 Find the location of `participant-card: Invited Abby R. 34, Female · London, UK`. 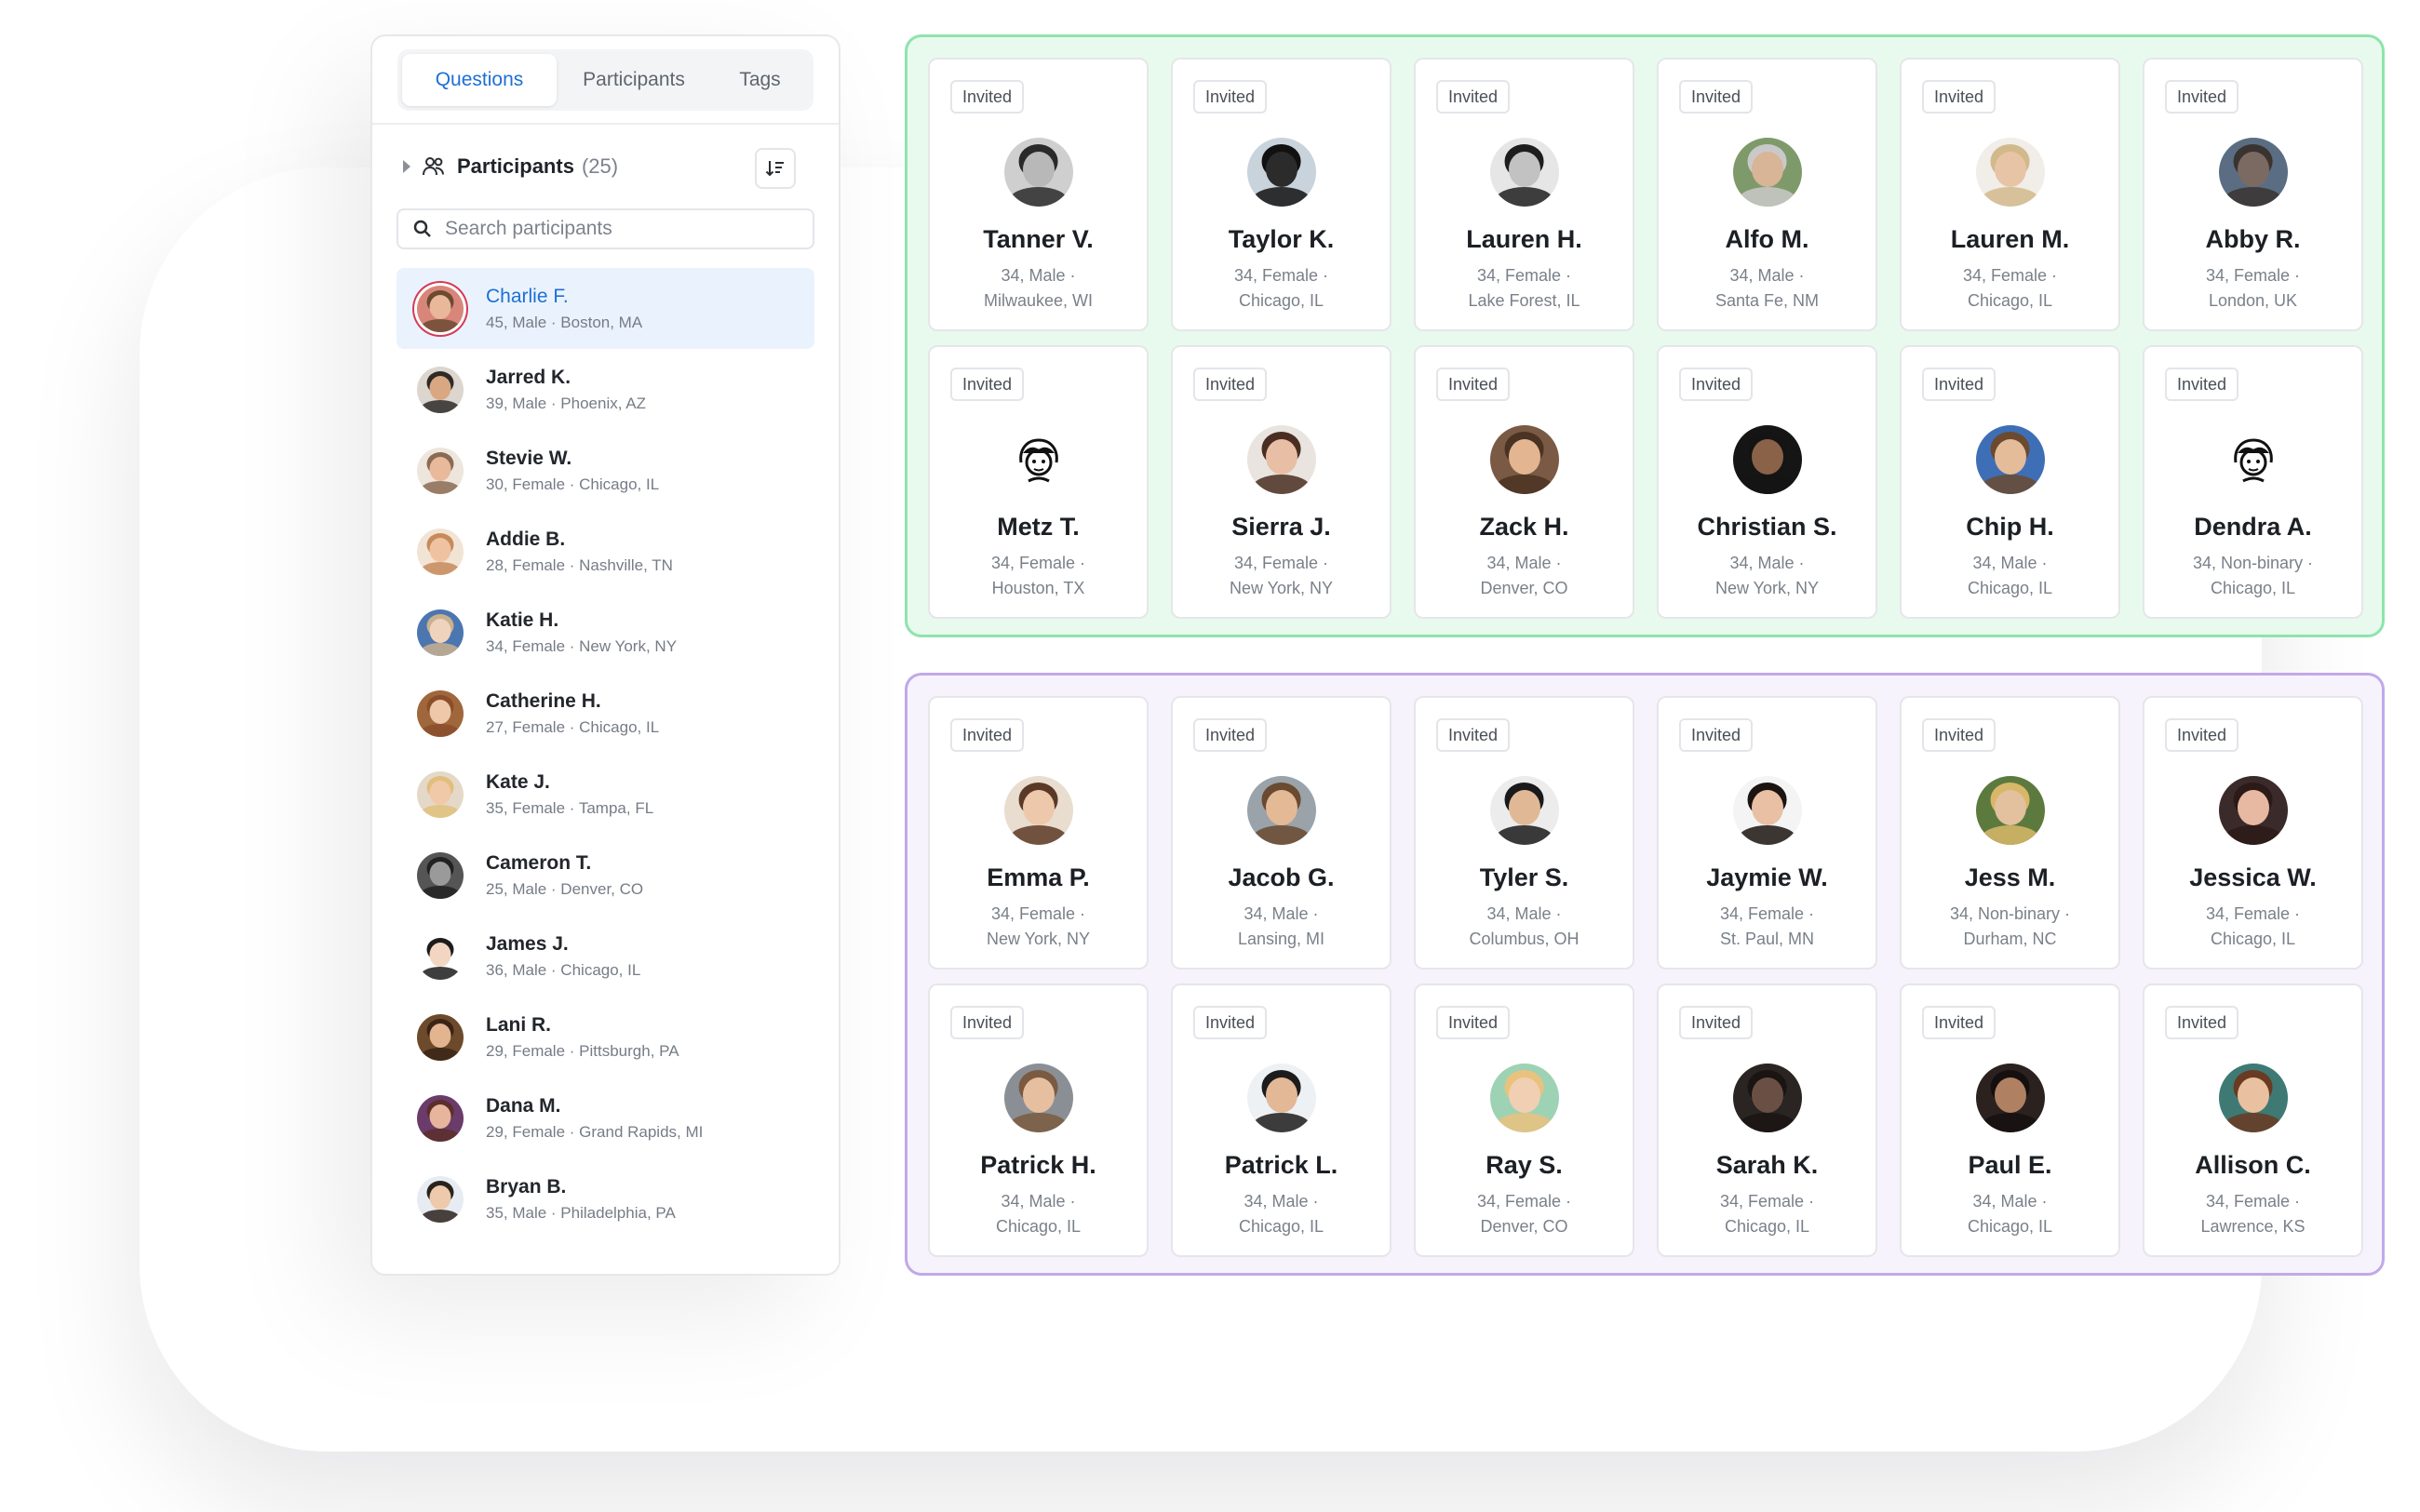

participant-card: Invited Abby R. 34, Female · London, UK is located at coordinates (2253, 194).